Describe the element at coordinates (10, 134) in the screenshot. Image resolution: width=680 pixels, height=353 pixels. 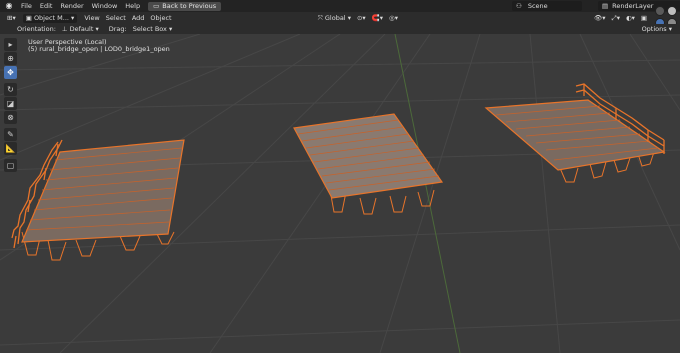
I see `annotate-icon: ✎` at that location.